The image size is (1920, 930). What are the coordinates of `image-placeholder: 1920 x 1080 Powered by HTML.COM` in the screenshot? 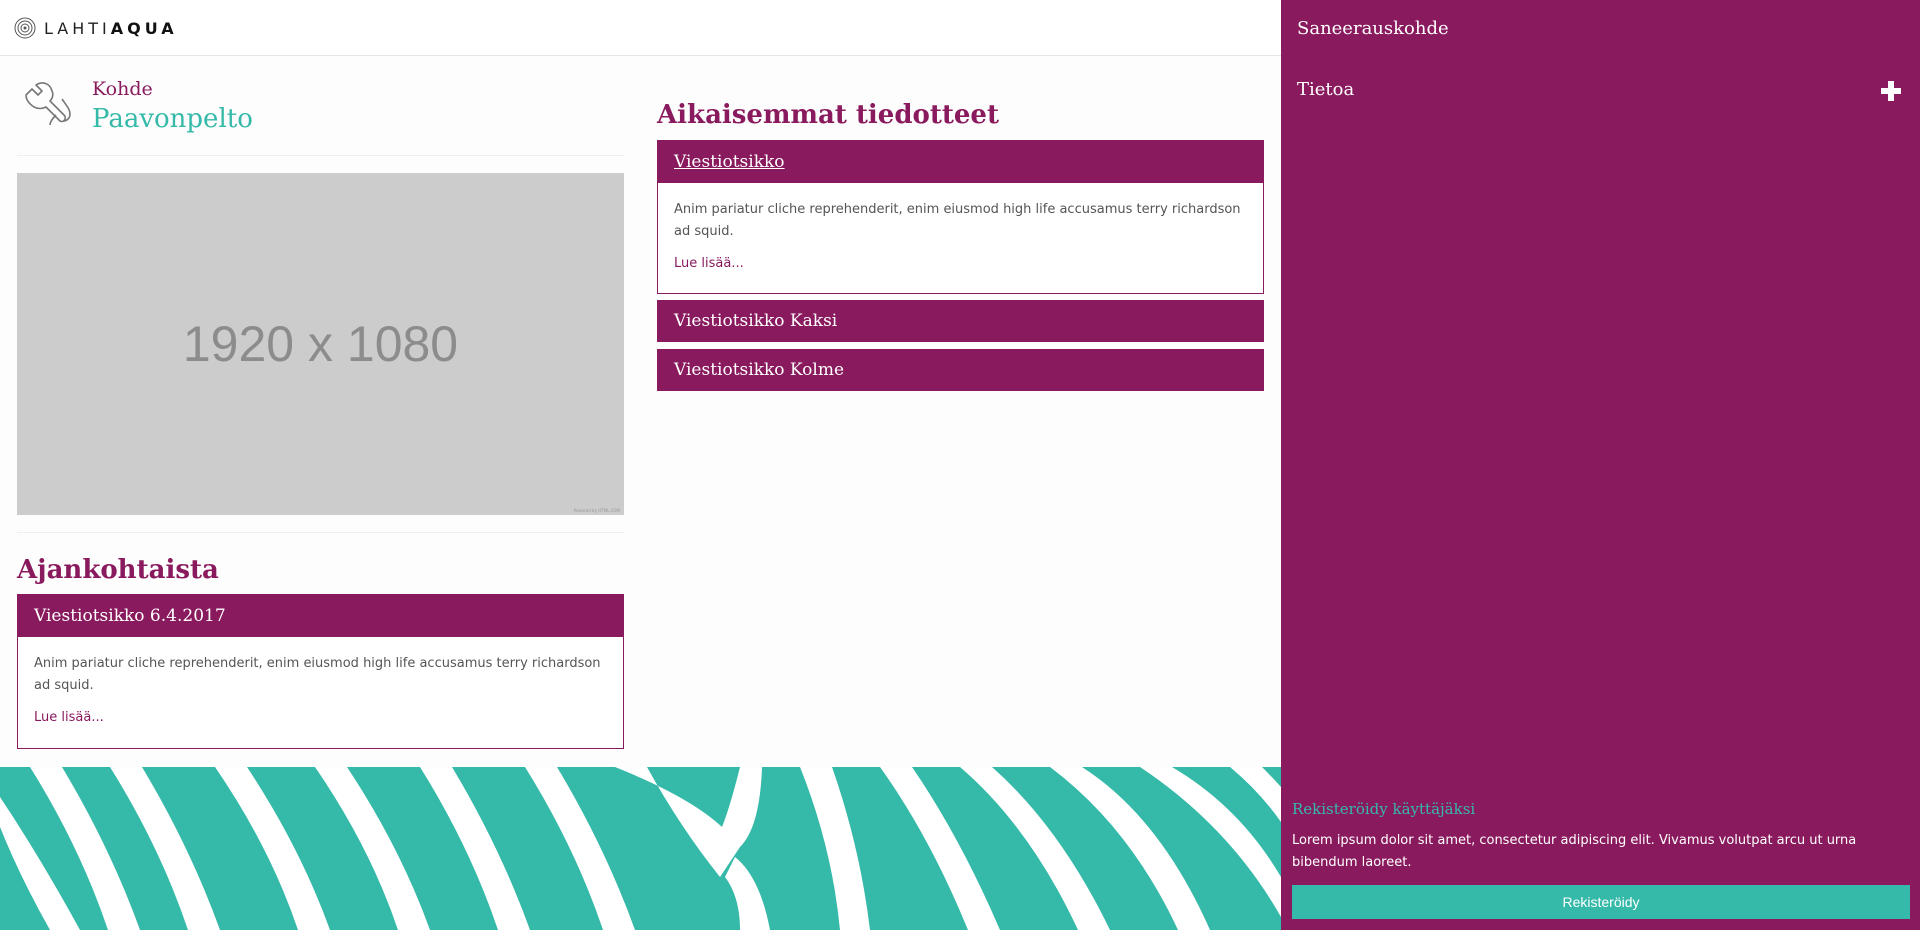 It's located at (320, 344).